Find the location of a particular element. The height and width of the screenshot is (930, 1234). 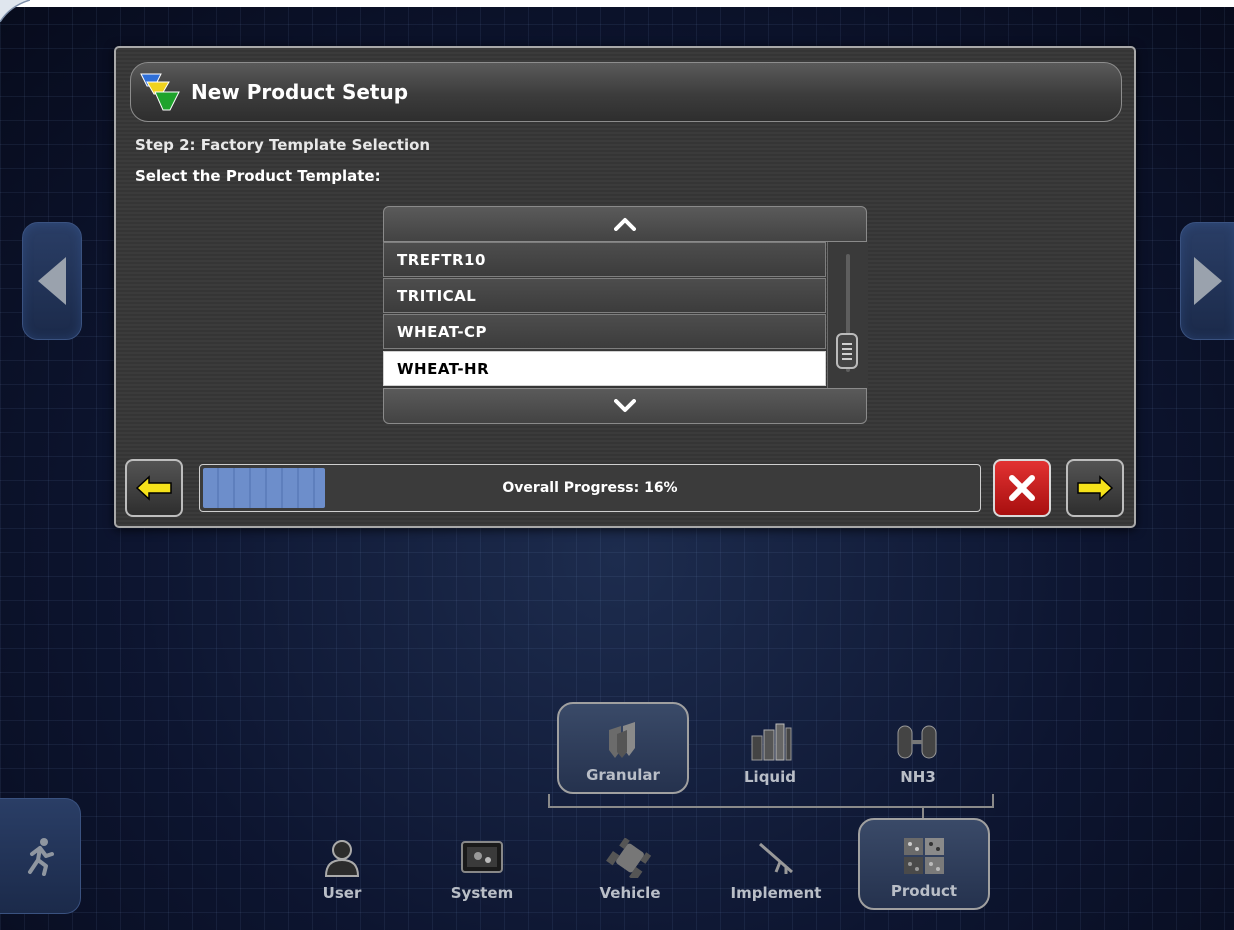

list-item-treftr10: TREFTR10 is located at coordinates (604, 259).